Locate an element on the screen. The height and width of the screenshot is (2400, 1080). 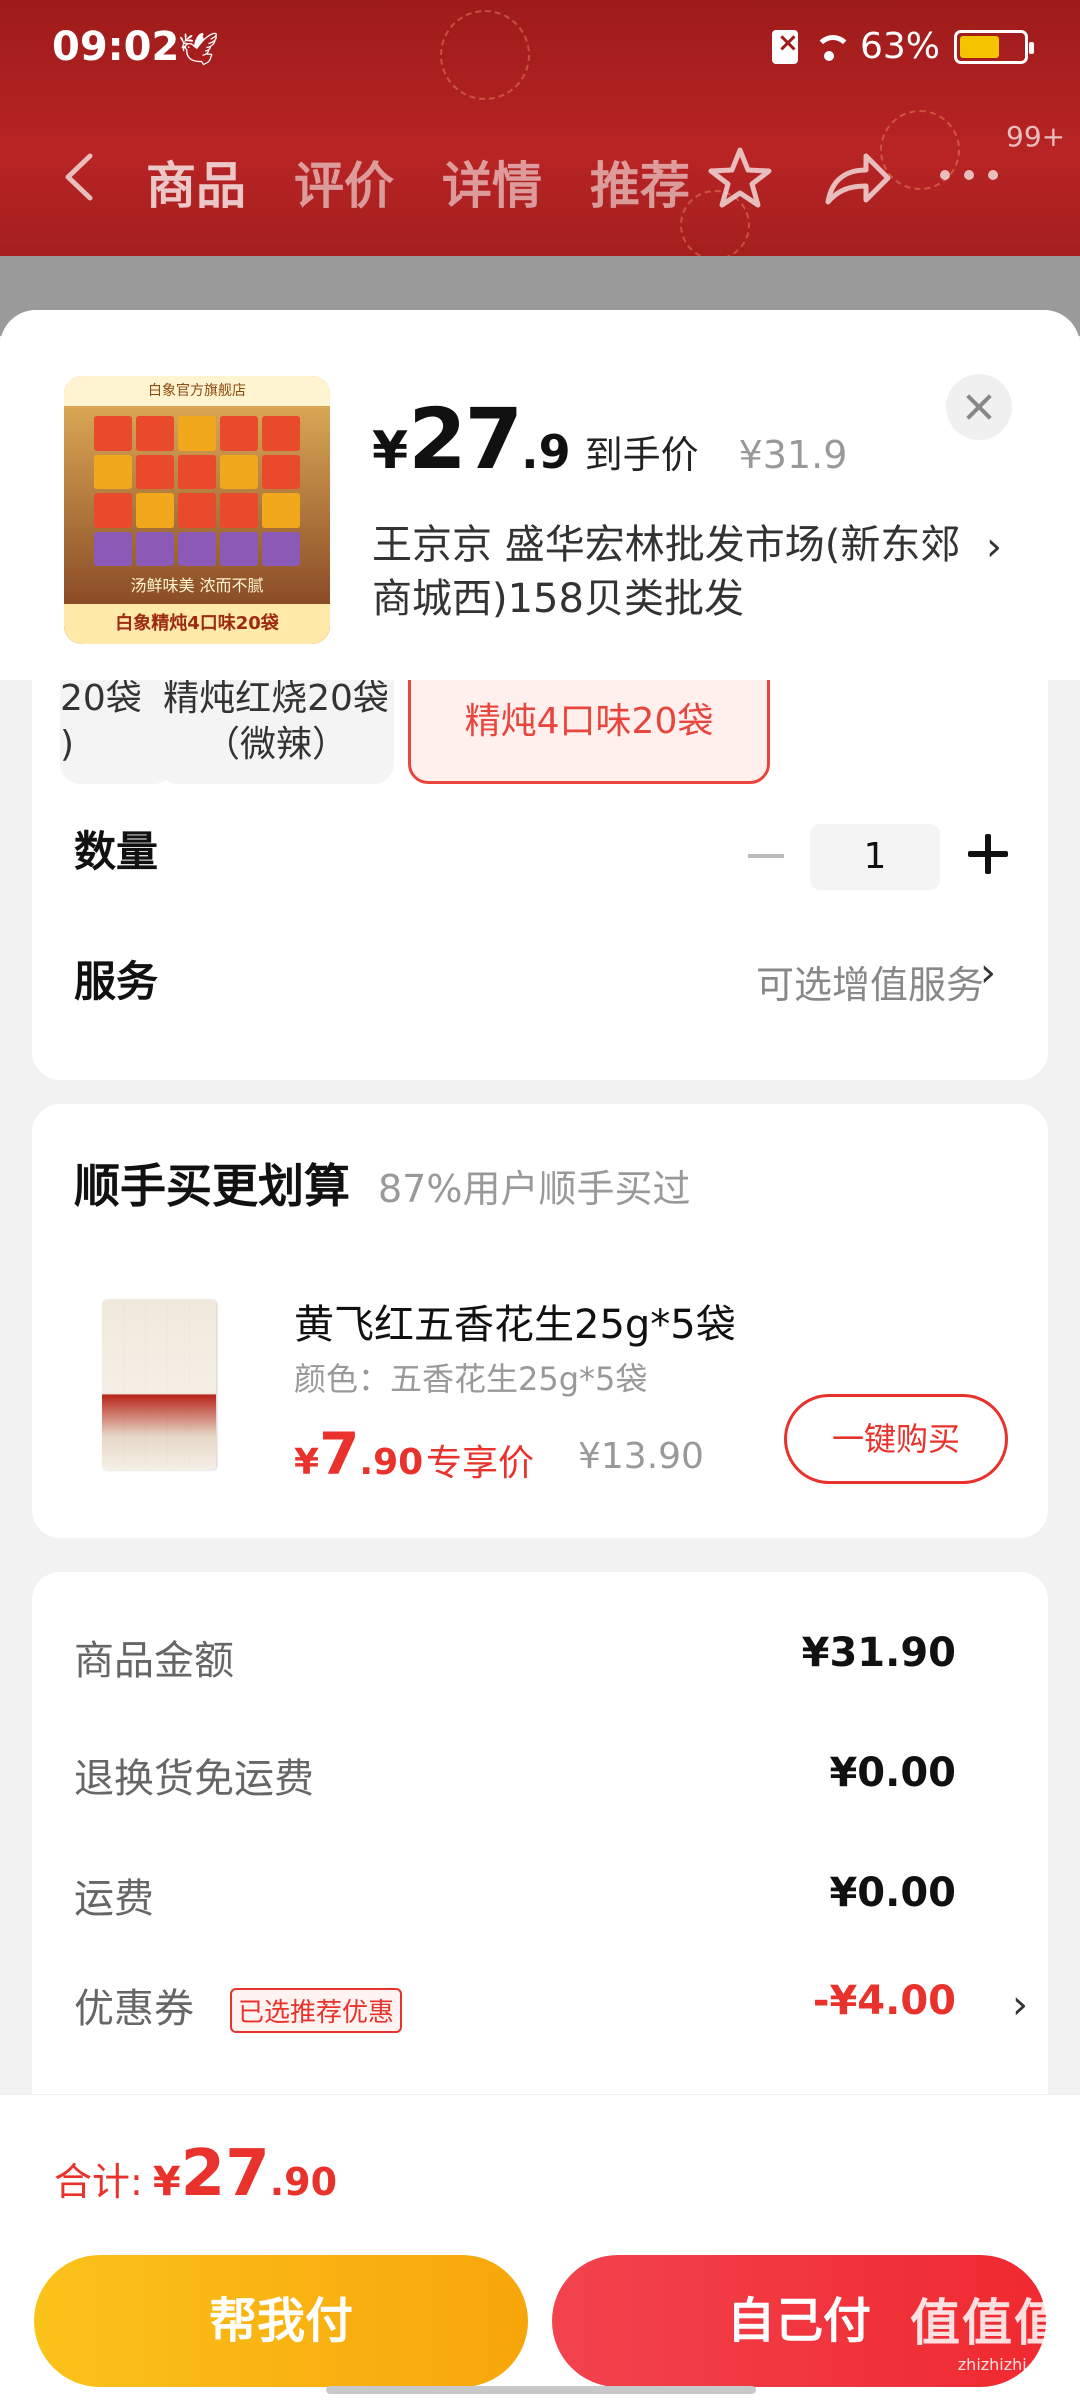
thumb-store-name: 白象官方旗舰店 is located at coordinates (197, 391).